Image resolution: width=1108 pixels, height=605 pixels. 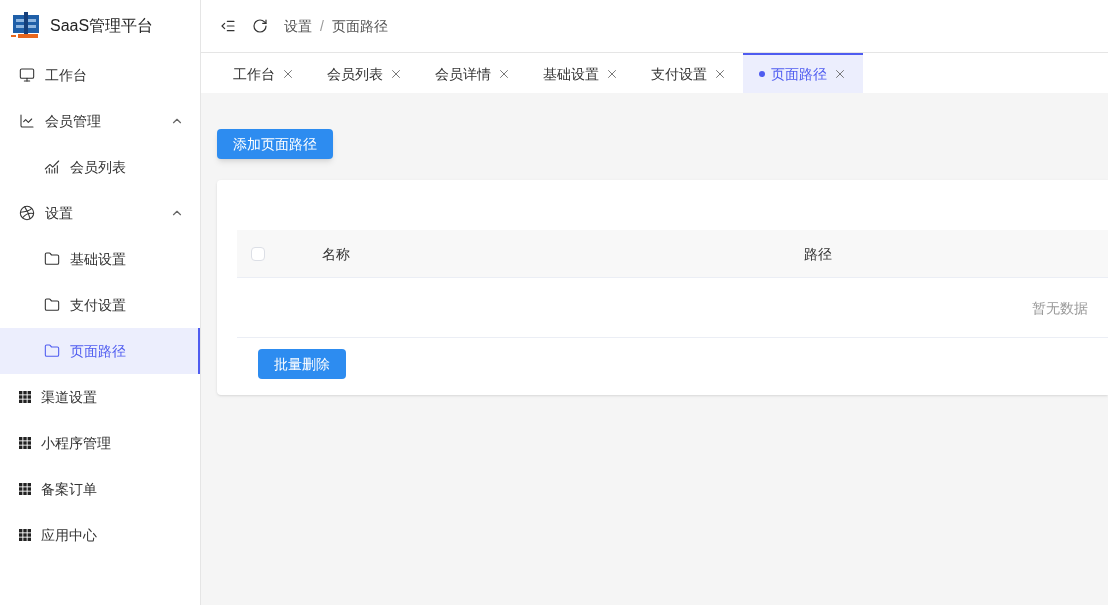 What do you see at coordinates (336, 254) in the screenshot?
I see `column-header: 名称` at bounding box center [336, 254].